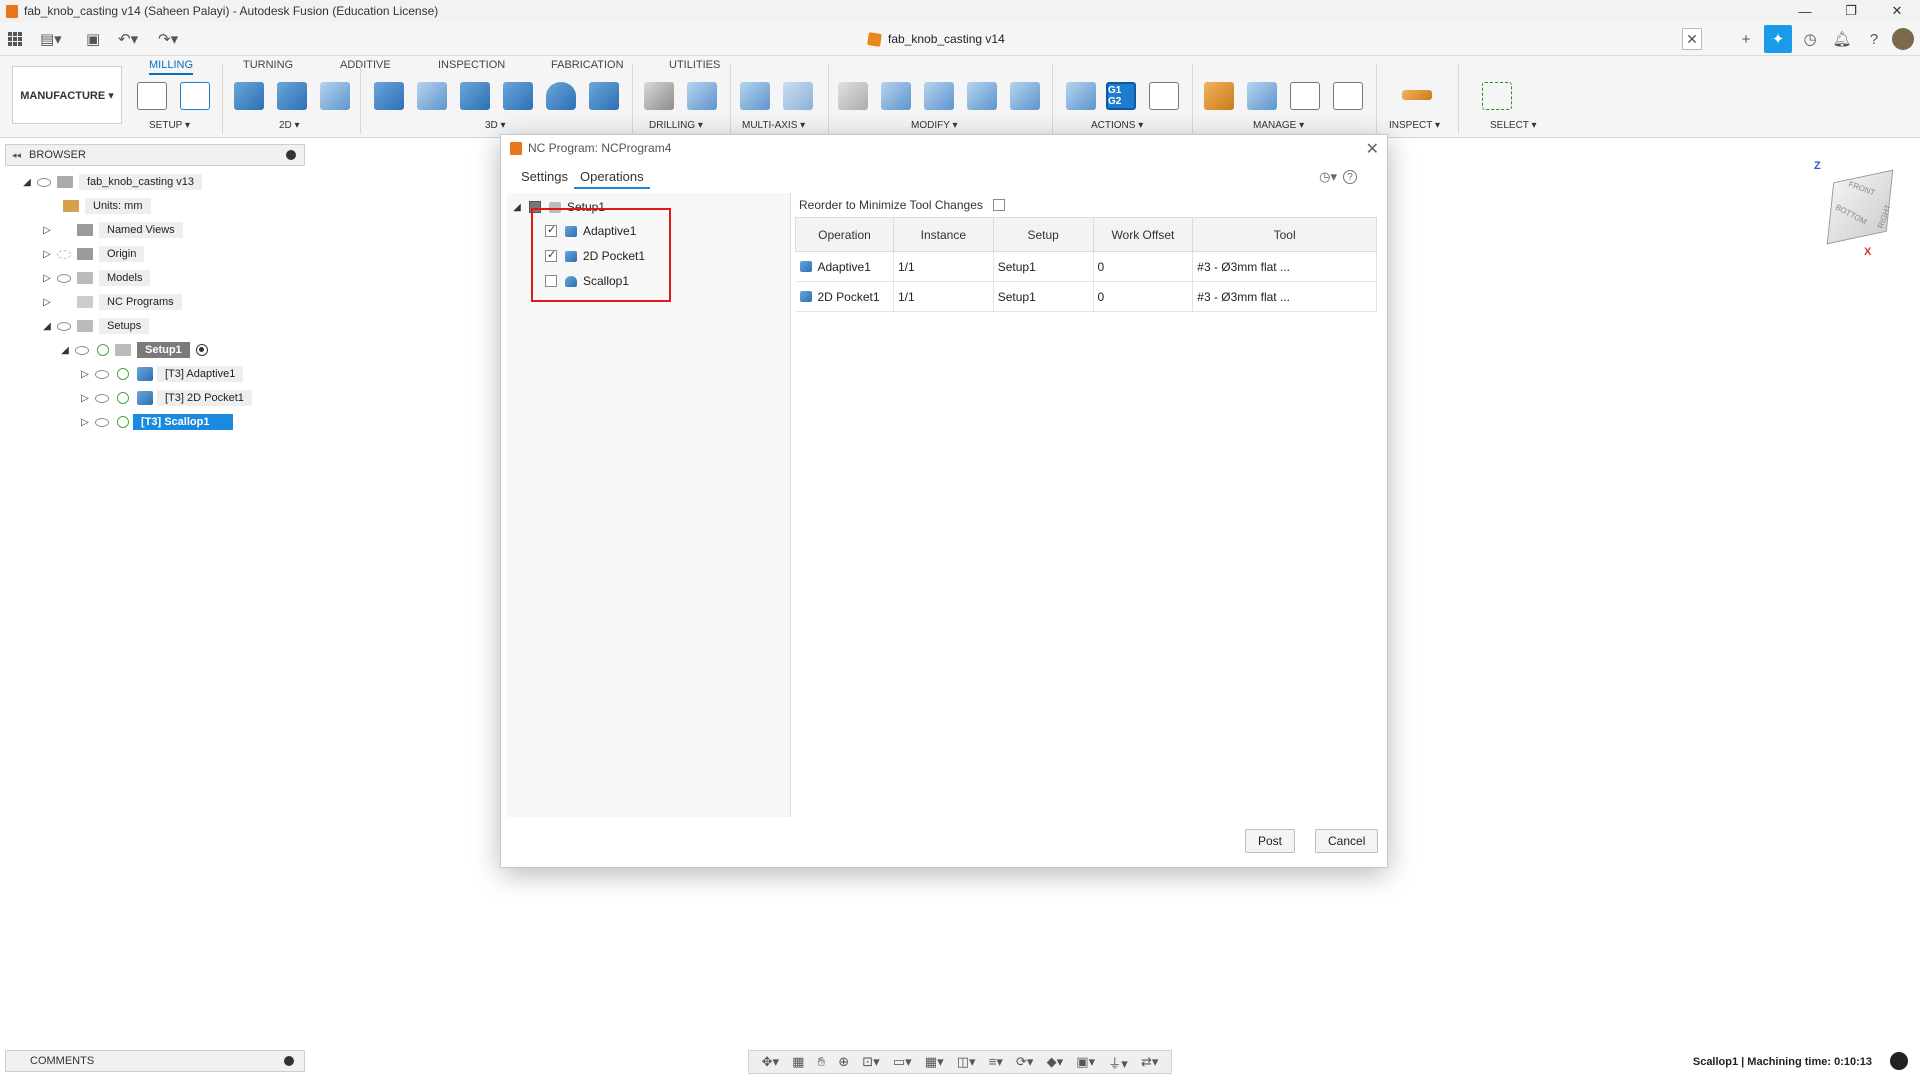 The height and width of the screenshot is (1080, 1920). I want to click on redo-icon: ↷▾, so click(168, 39).